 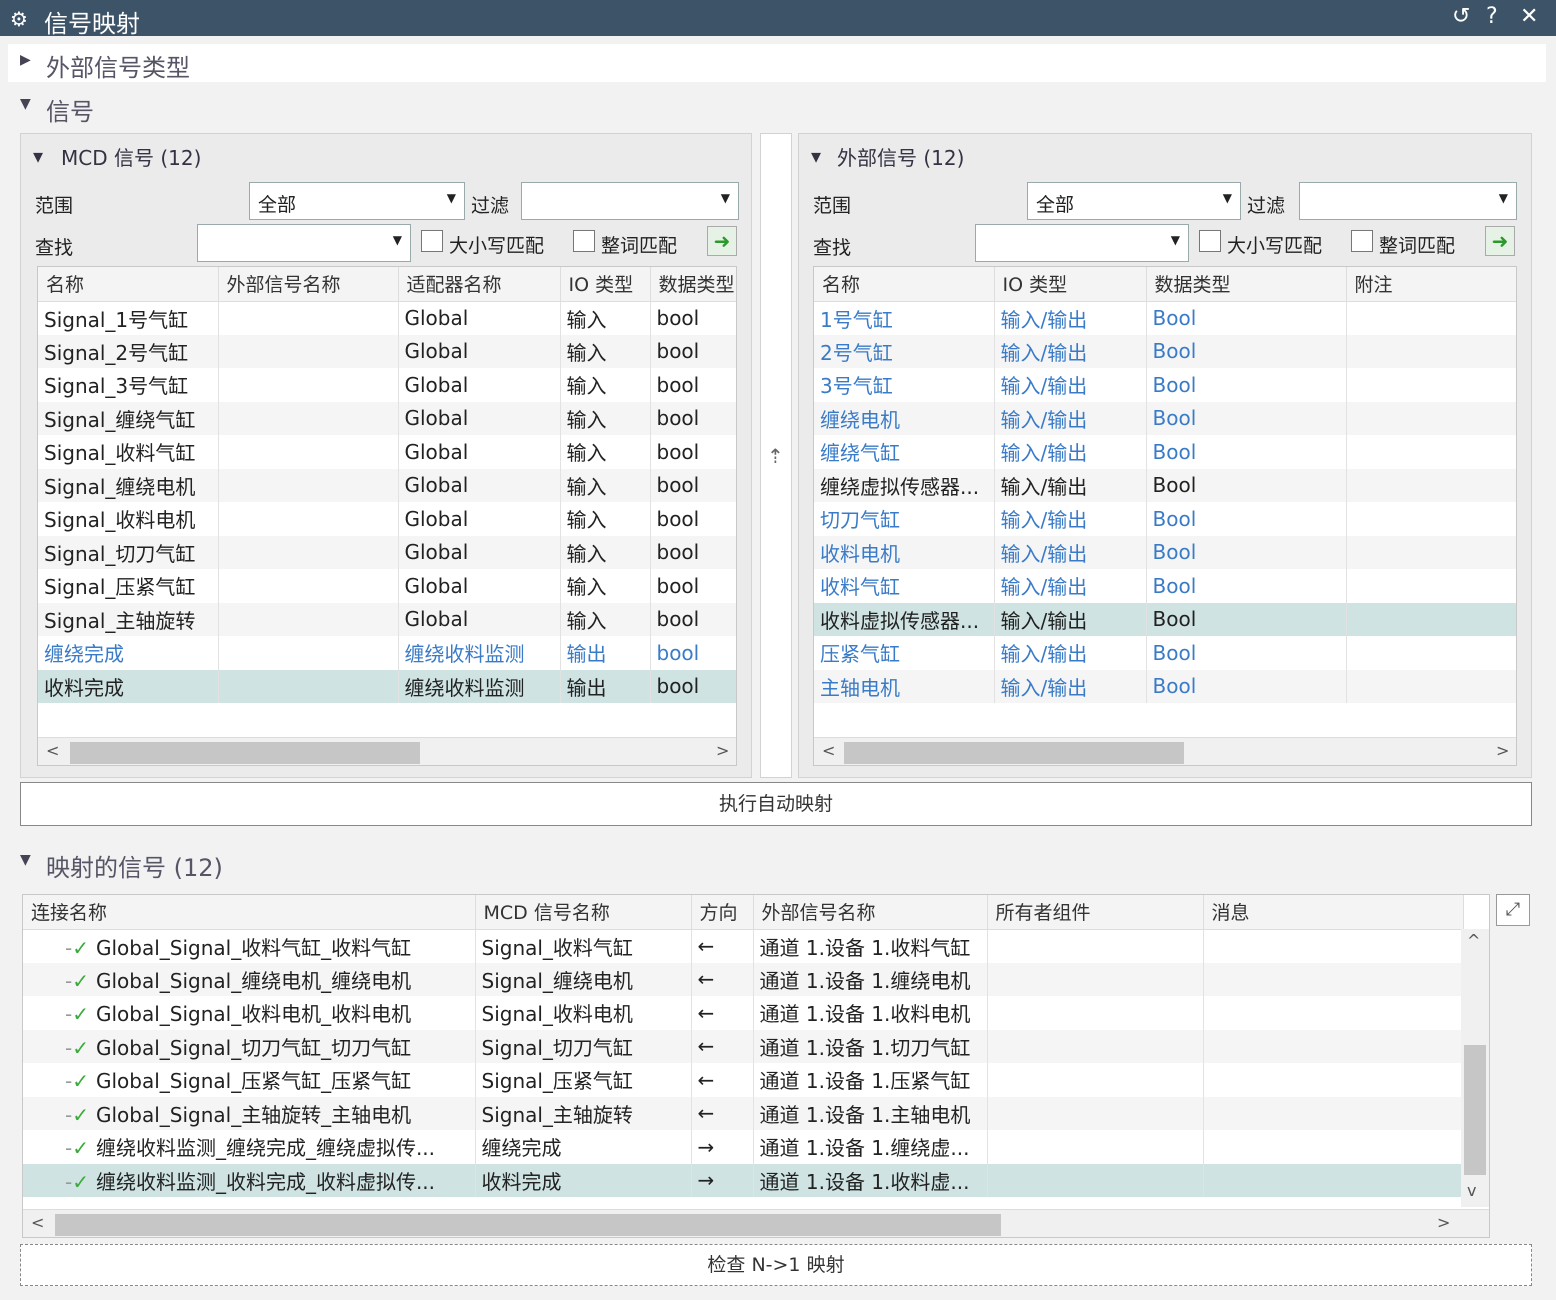 What do you see at coordinates (387, 485) in the screenshot?
I see `table-row: Signal_缠绕电机 Global 输入 bool` at bounding box center [387, 485].